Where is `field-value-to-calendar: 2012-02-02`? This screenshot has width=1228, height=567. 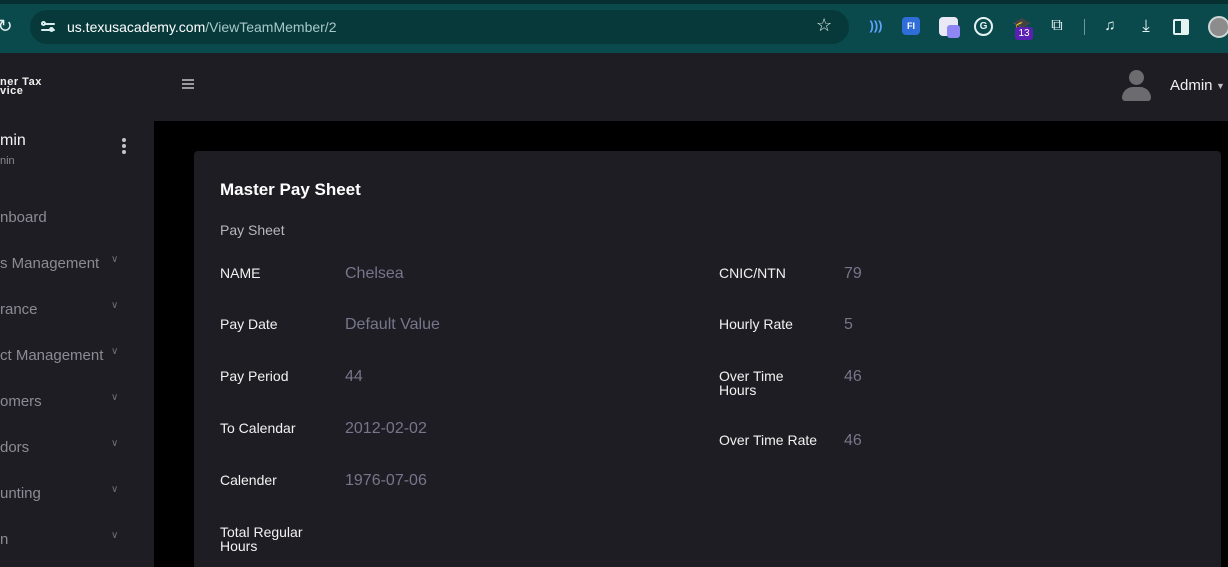 field-value-to-calendar: 2012-02-02 is located at coordinates (386, 428).